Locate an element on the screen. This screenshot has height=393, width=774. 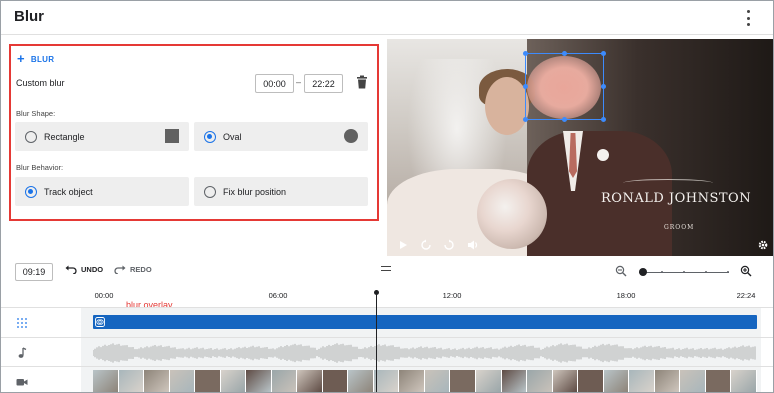
track-object-label: Track object is located at coordinates (68, 191).